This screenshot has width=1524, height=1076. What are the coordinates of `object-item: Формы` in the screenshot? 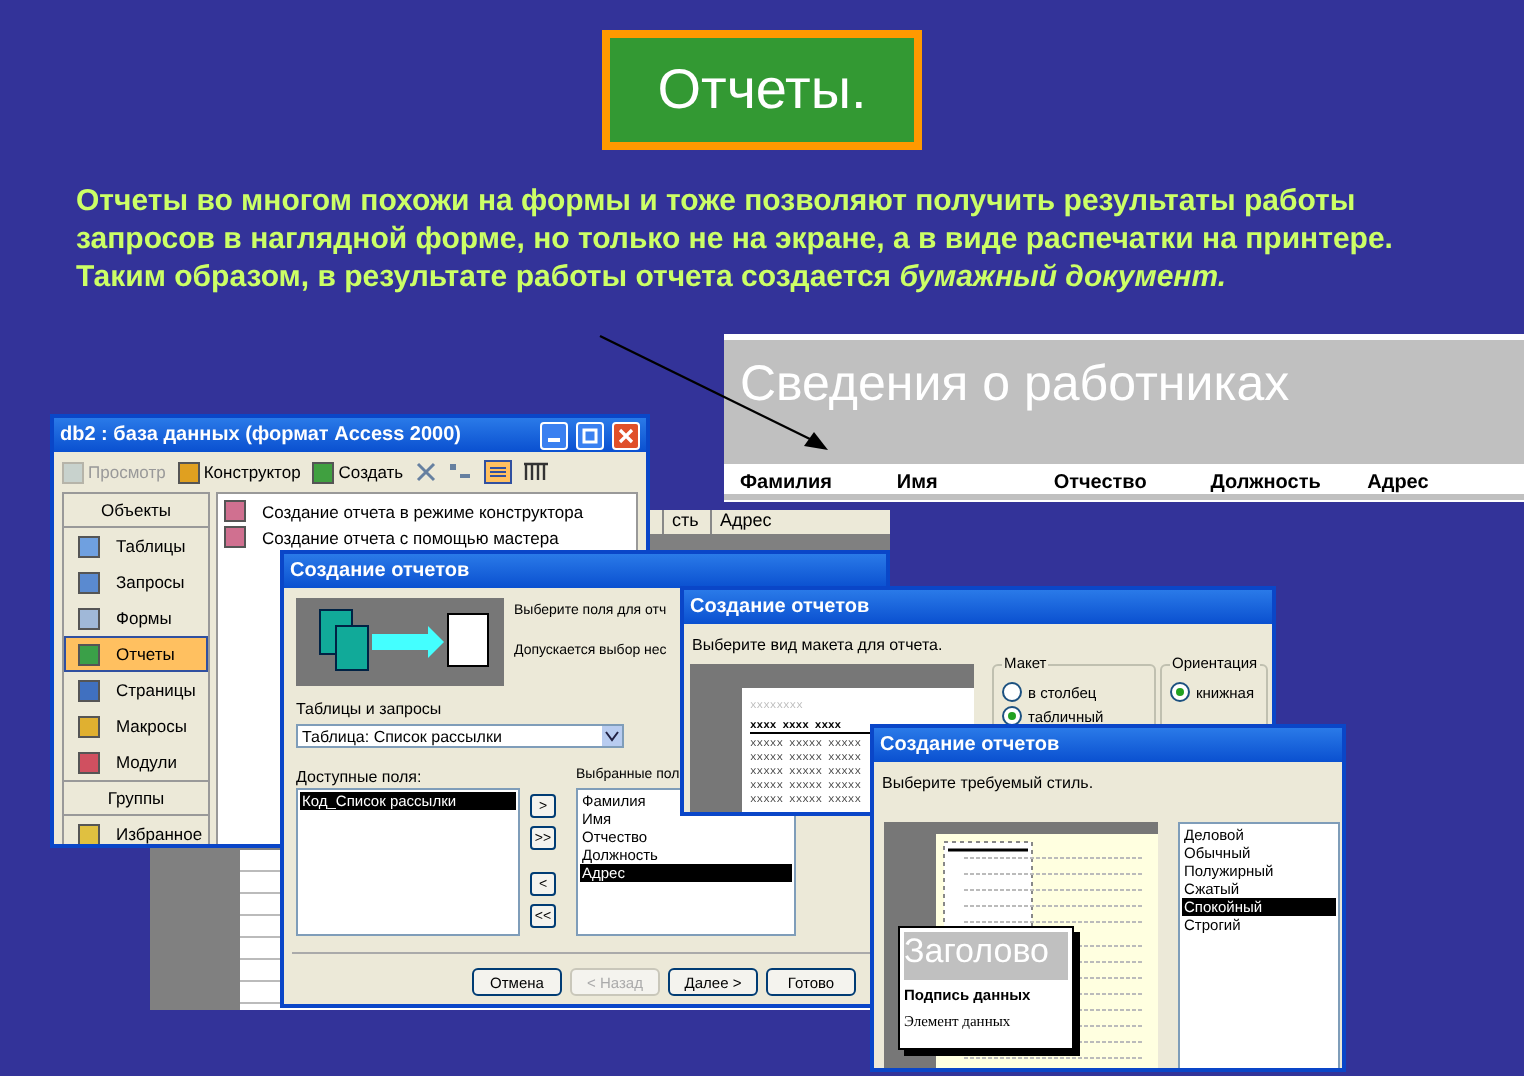 It's located at (136, 618).